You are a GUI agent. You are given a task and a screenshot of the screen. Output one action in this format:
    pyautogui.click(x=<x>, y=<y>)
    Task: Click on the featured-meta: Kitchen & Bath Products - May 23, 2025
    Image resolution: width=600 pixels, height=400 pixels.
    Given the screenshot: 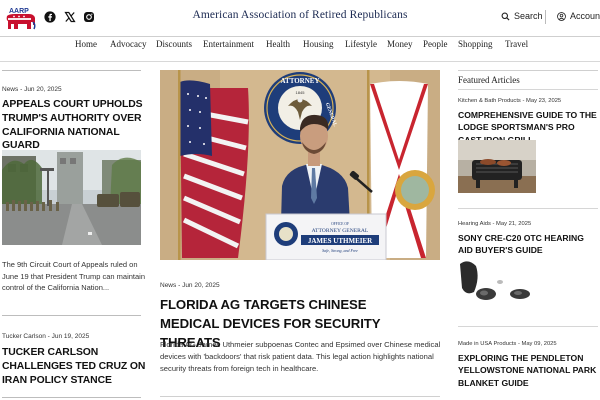 What is the action you would take?
    pyautogui.click(x=510, y=101)
    